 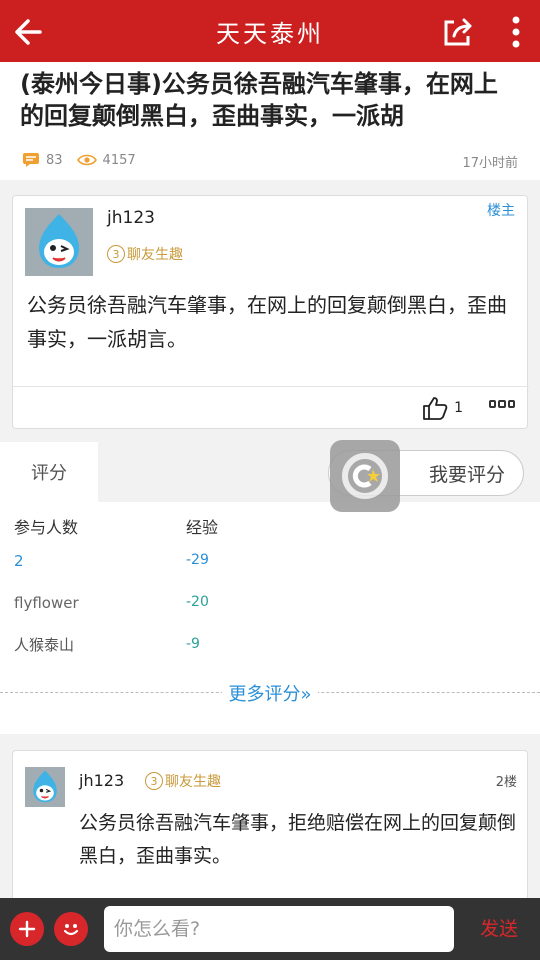 What do you see at coordinates (298, 839) in the screenshot?
I see `post-body: 公务员徐吾融汽车肇事，拒绝赔偿在网上的回复颠倒黑白，歪曲事实。` at bounding box center [298, 839].